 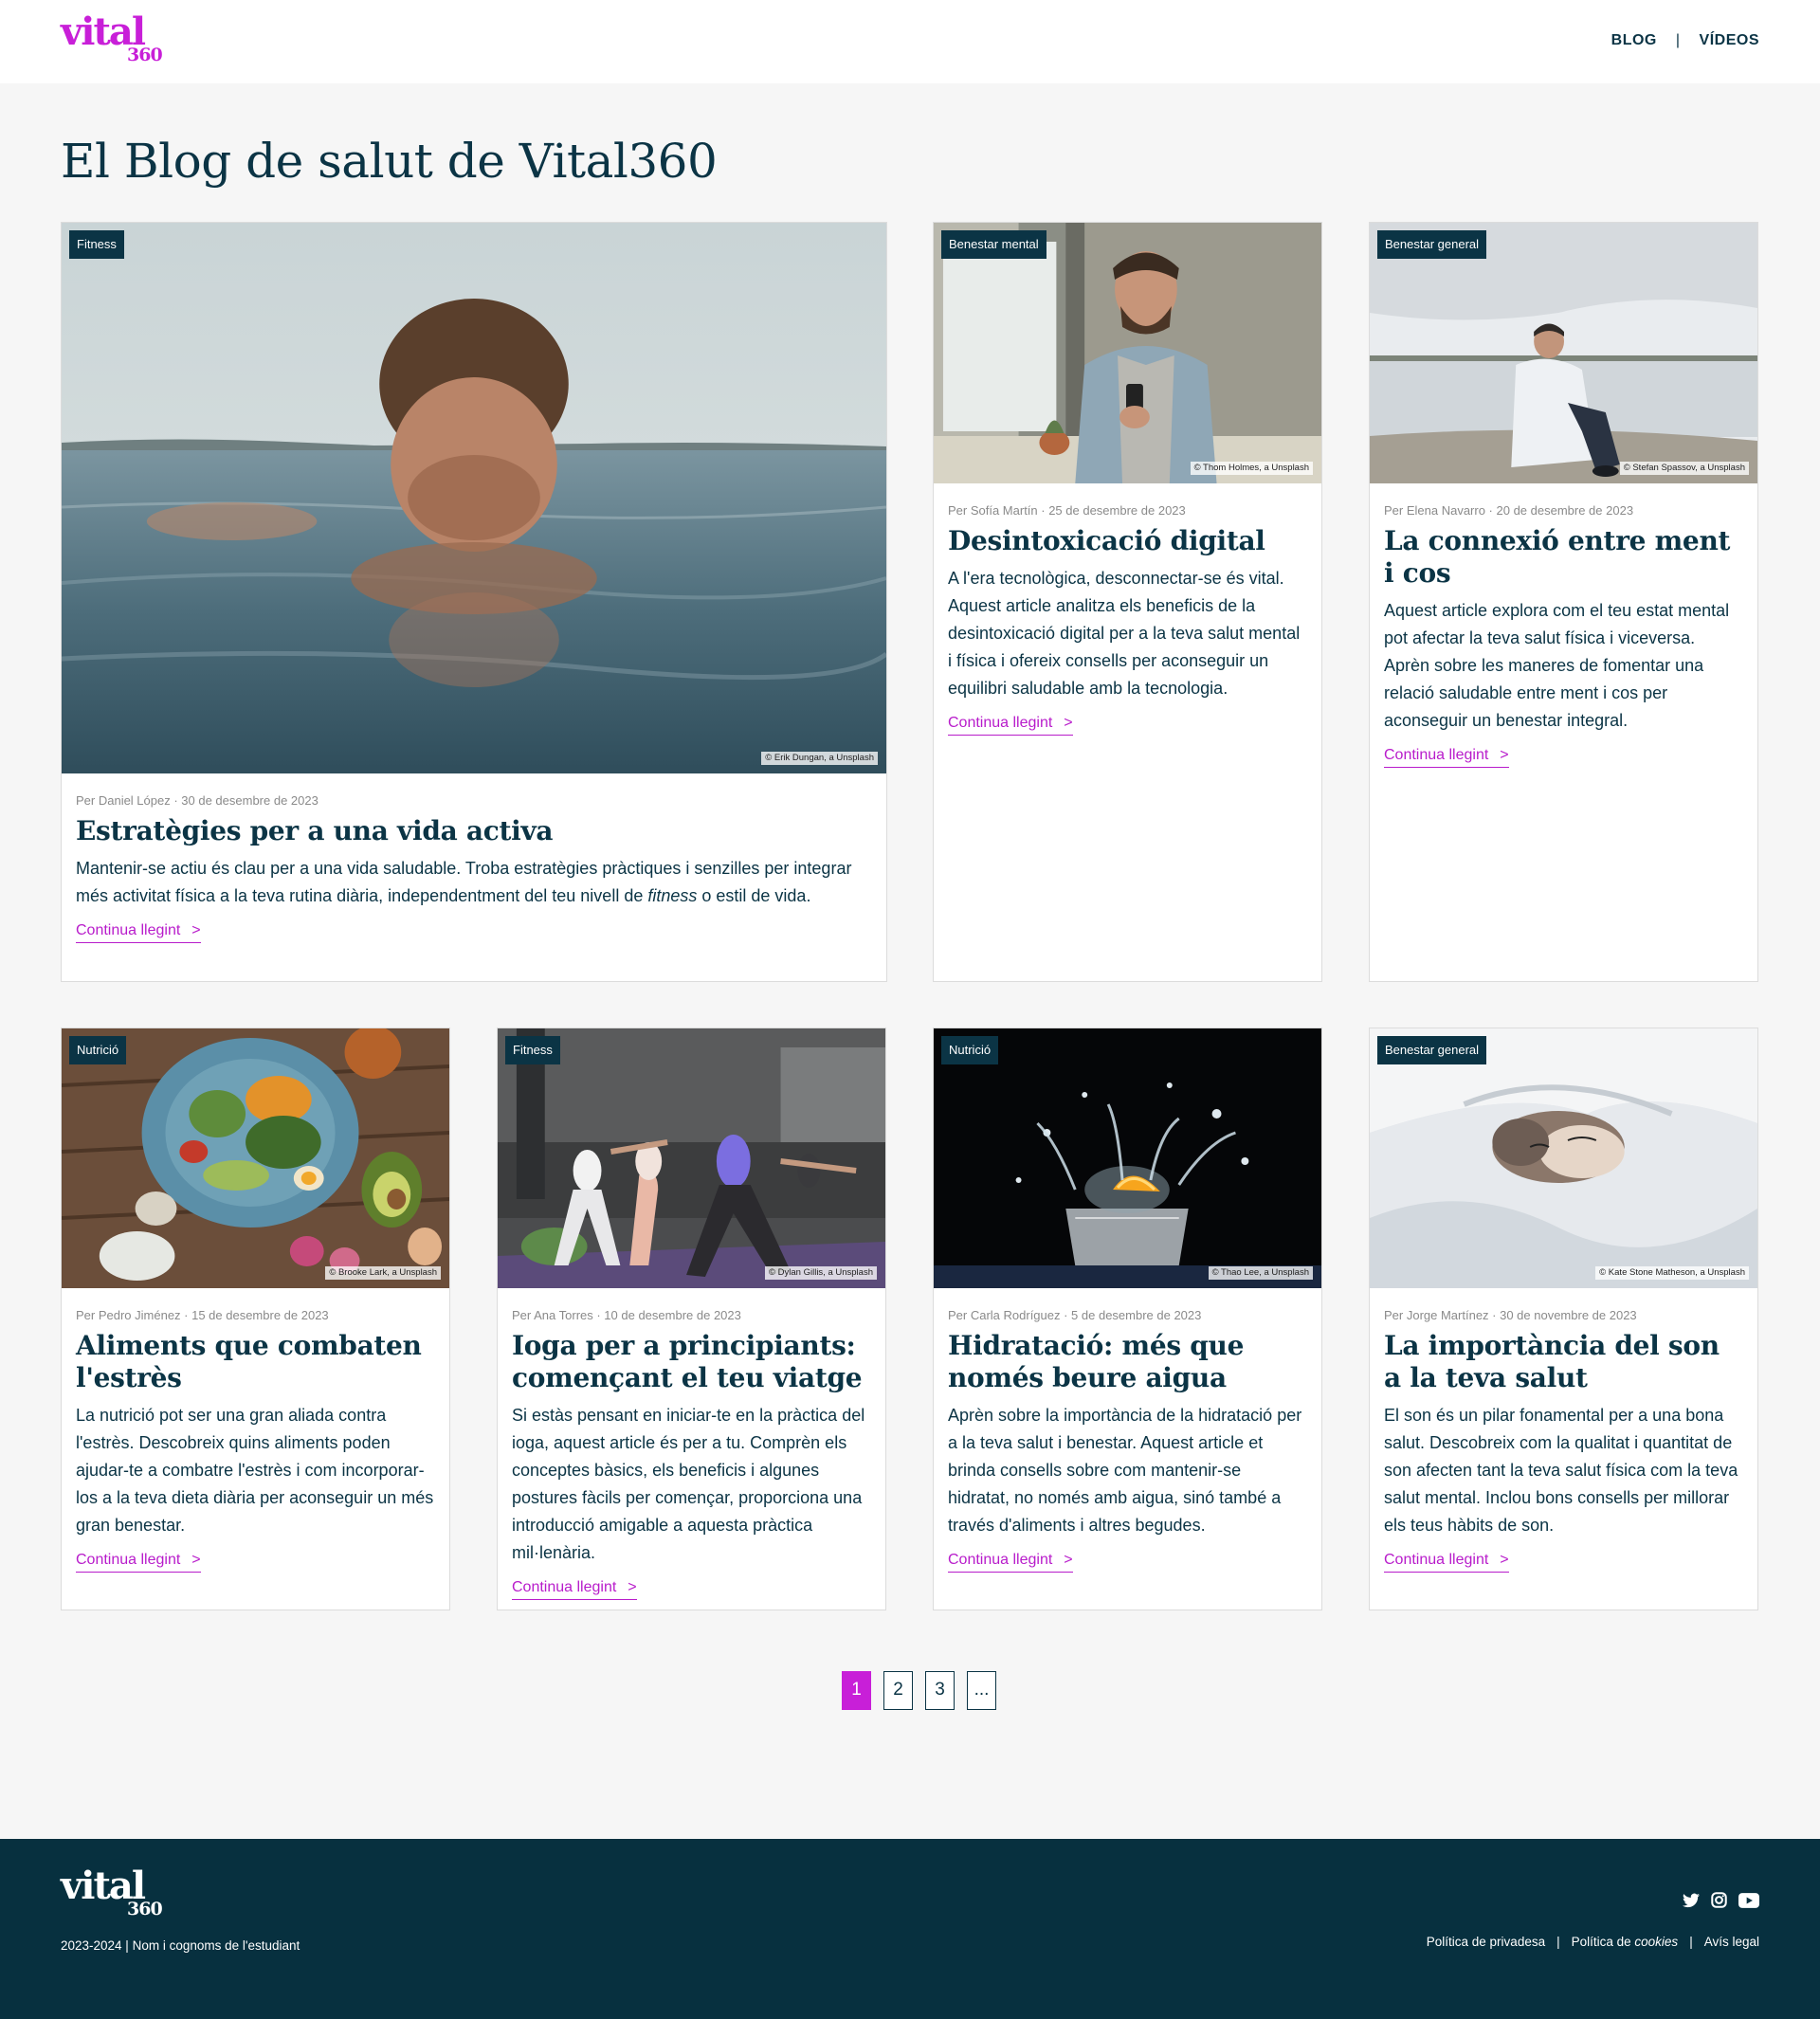 What do you see at coordinates (113, 1895) in the screenshot?
I see `footer-logo: vital 360` at bounding box center [113, 1895].